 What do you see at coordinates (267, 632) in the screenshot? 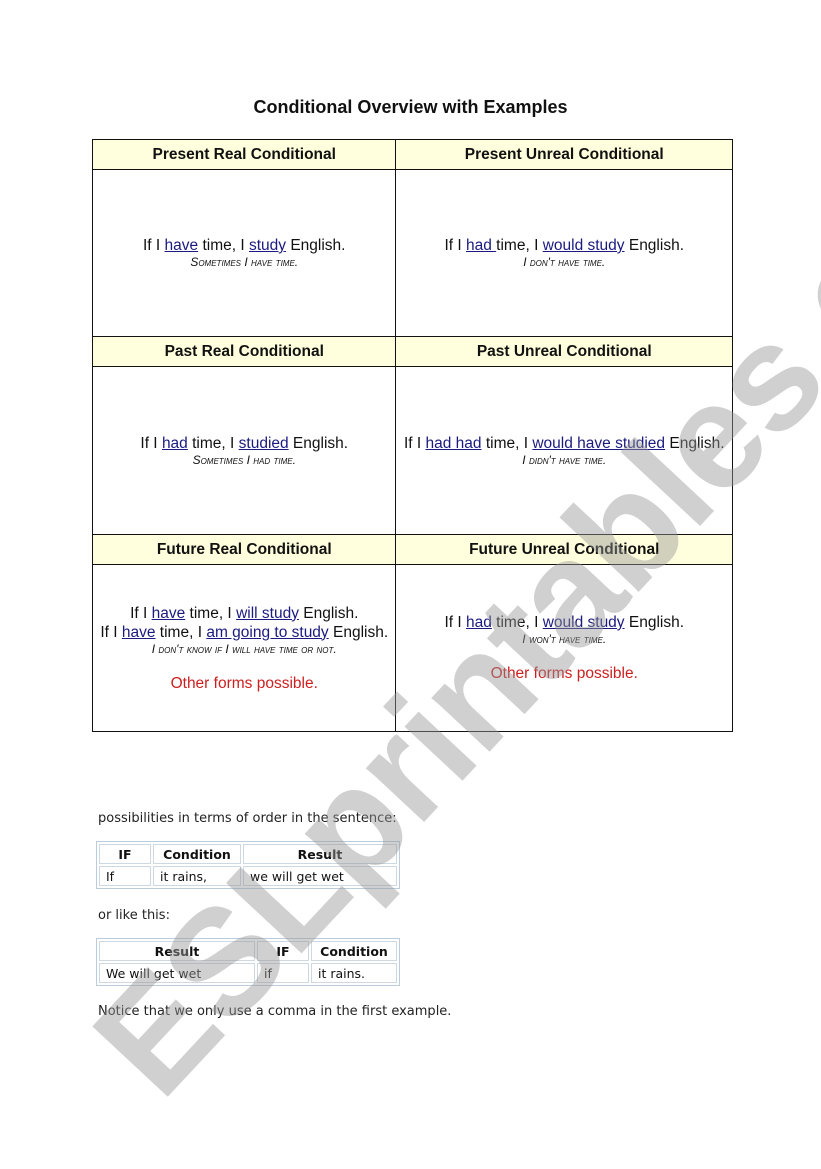
I see `verb-phrase: am going to study` at bounding box center [267, 632].